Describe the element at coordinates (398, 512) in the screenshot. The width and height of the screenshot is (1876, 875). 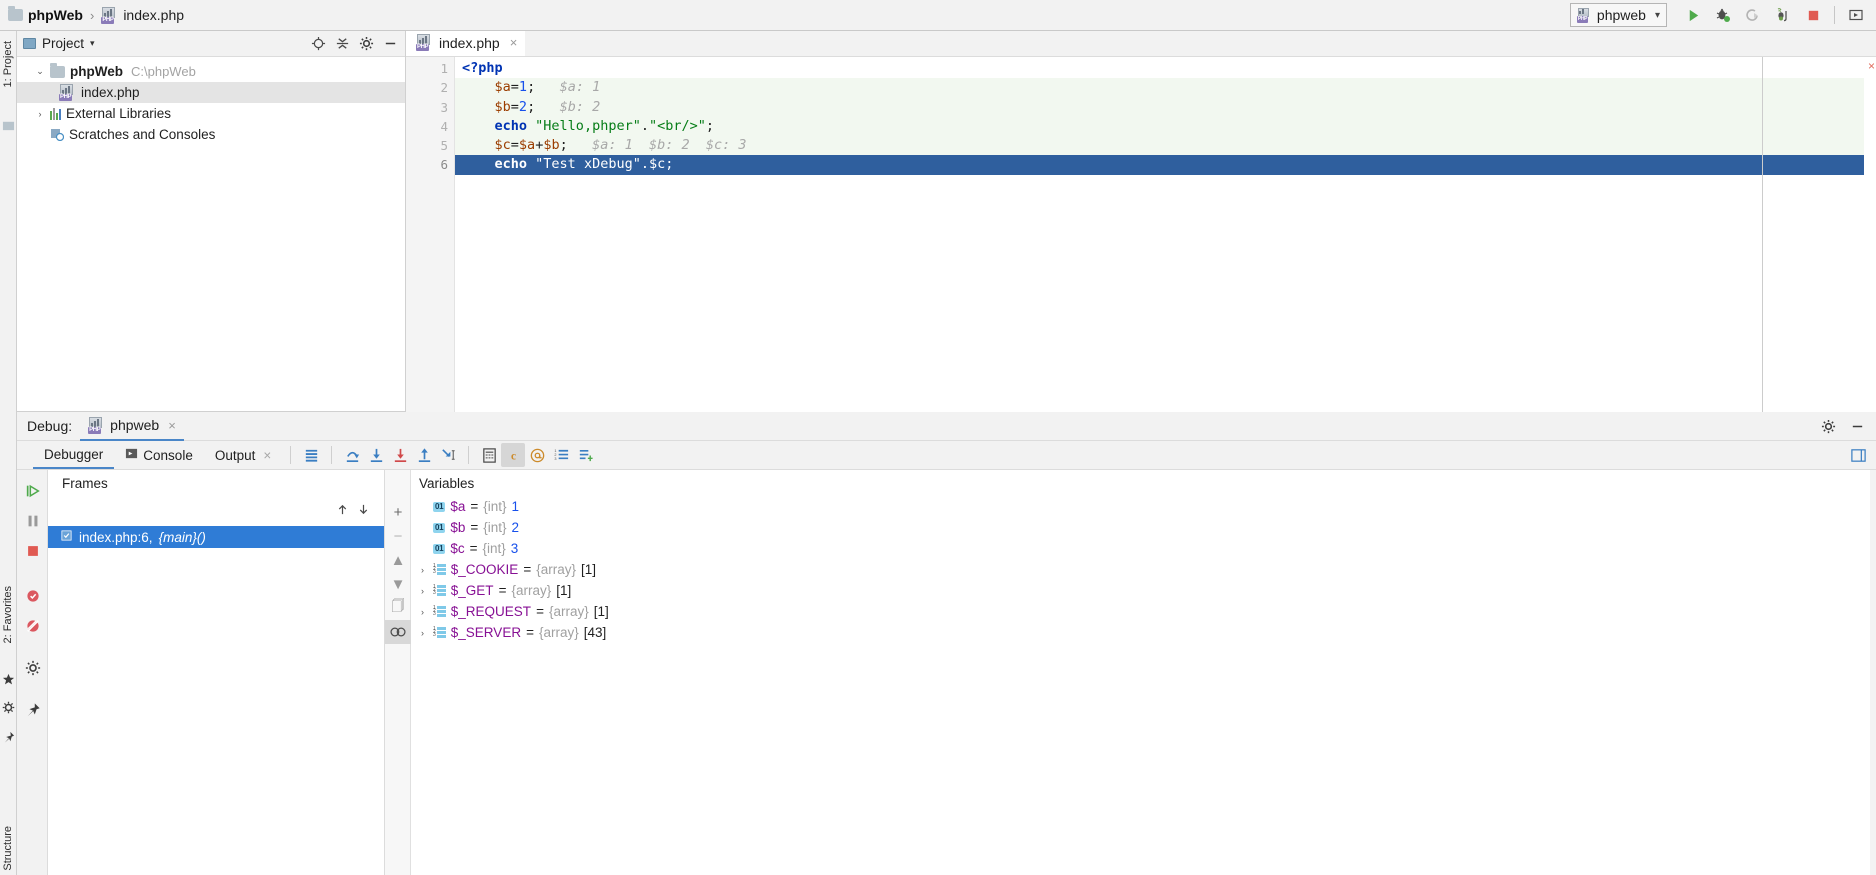
I see `add-watch-button: +` at that location.